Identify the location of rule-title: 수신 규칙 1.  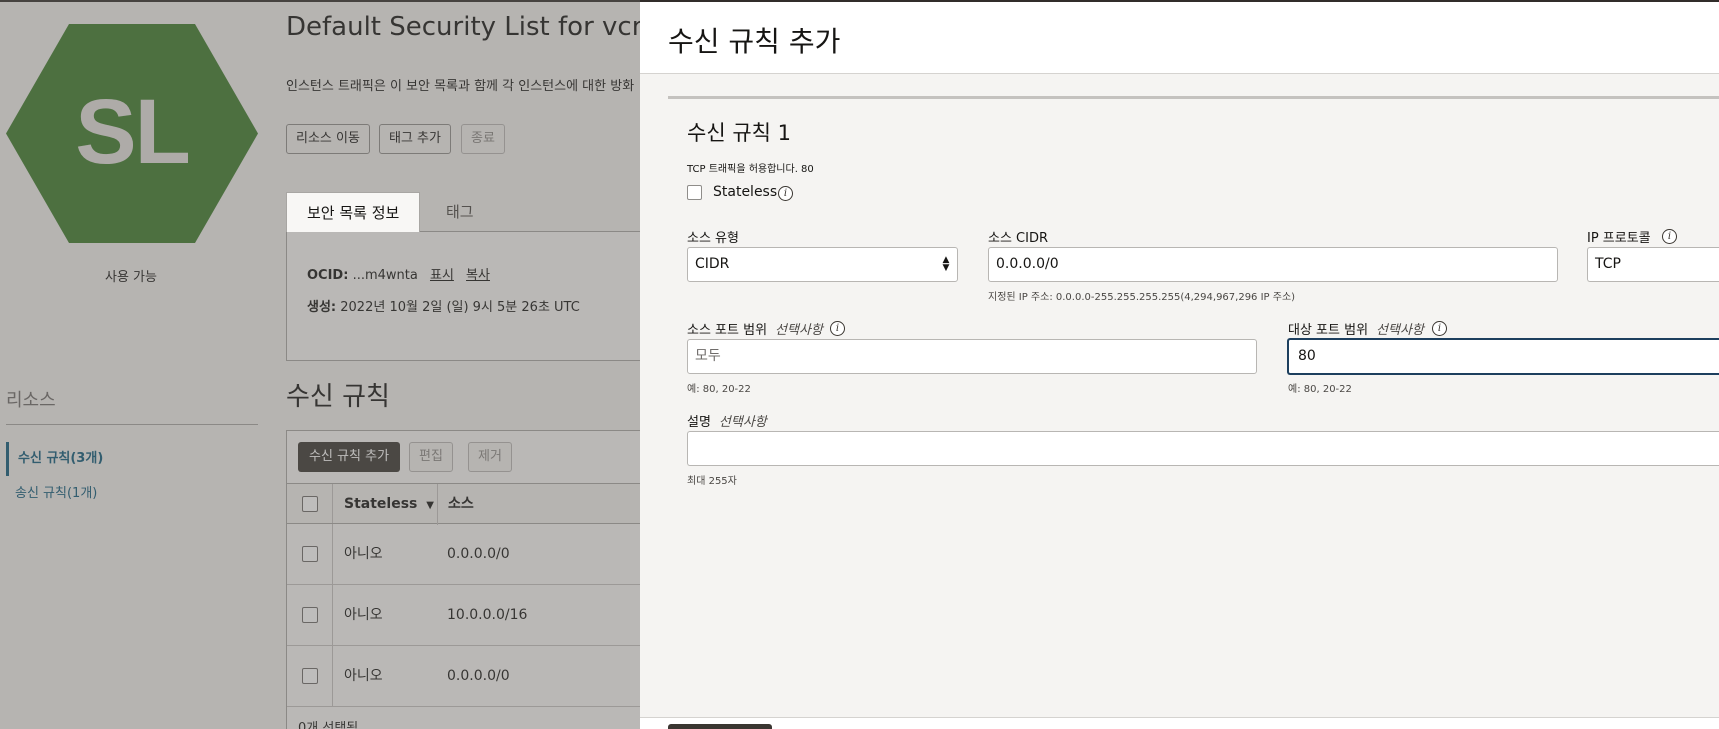
(739, 133).